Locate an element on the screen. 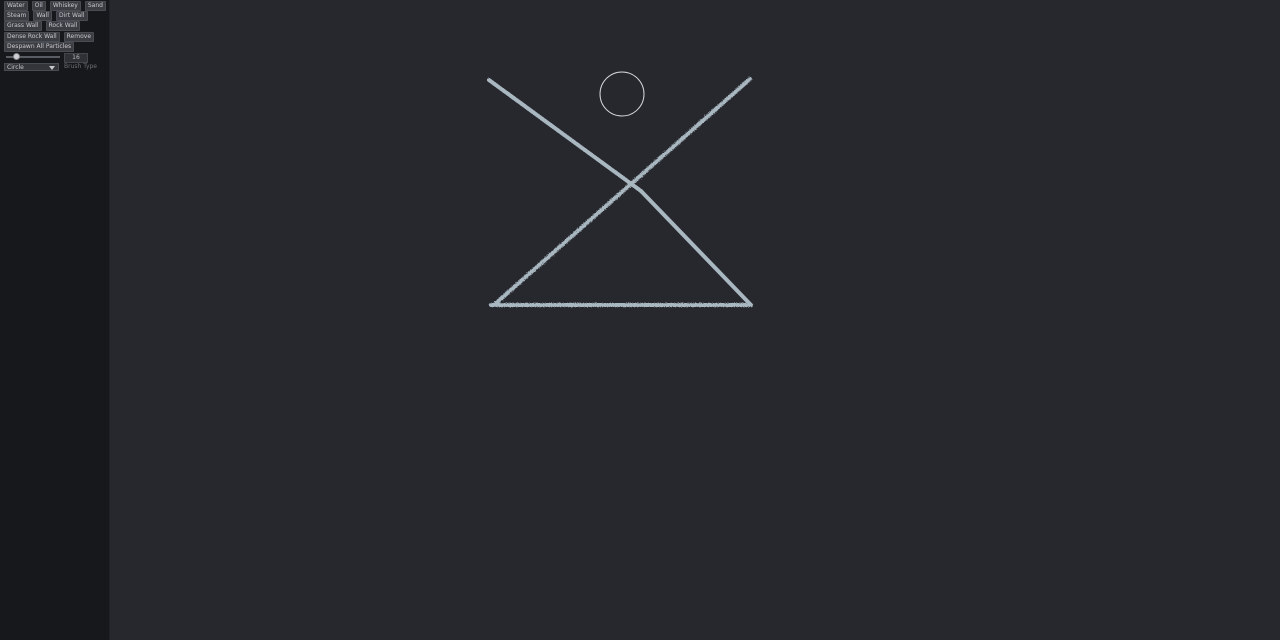  despawn-row: Despawn All Particles is located at coordinates (39, 47).